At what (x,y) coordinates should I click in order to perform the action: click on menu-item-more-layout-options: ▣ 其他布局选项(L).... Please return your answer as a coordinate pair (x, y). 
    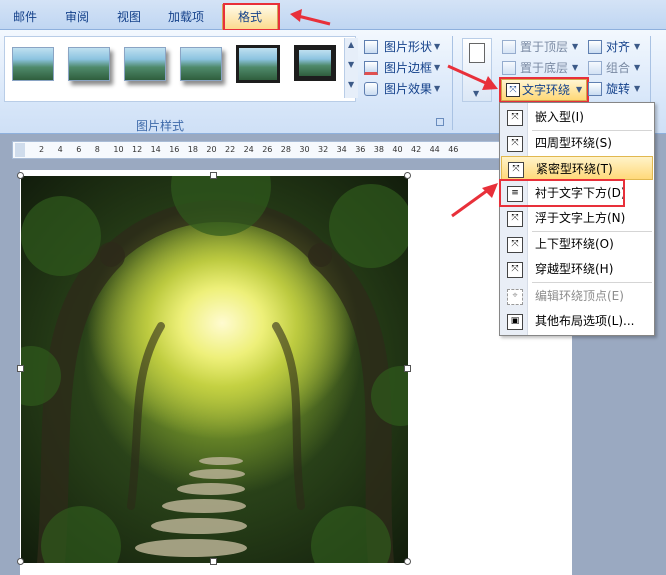
    Looking at the image, I should click on (577, 321).